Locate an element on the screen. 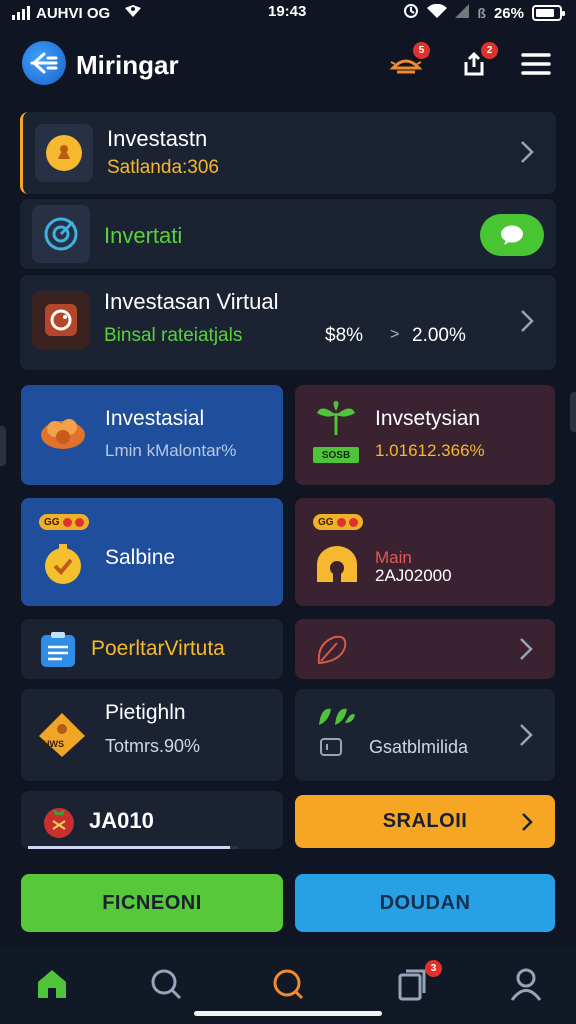  ja010-title: JA010 is located at coordinates (121, 820).